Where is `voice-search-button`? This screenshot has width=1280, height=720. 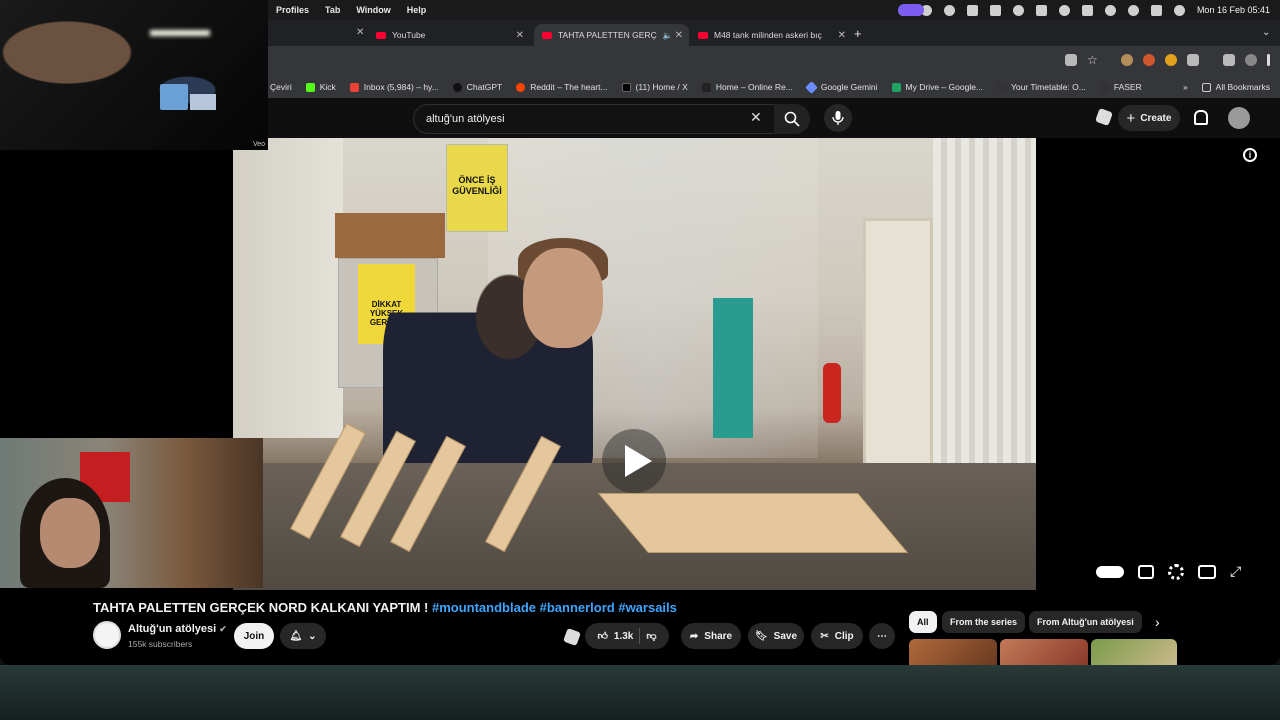
voice-search-button is located at coordinates (838, 118).